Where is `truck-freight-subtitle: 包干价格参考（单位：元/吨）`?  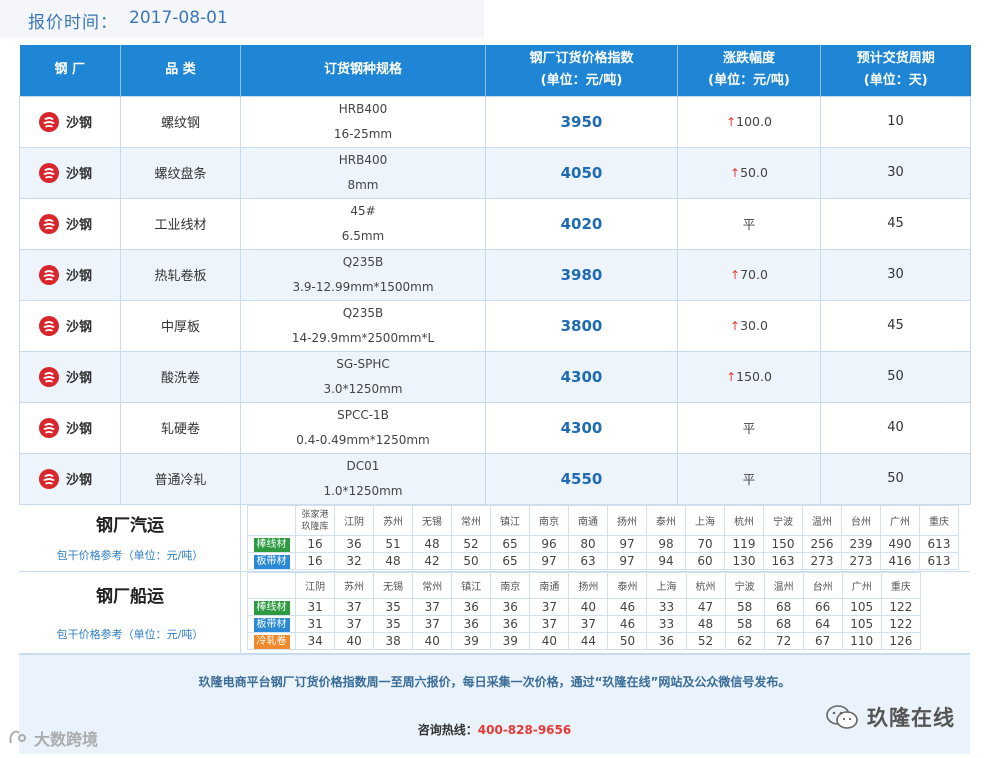
truck-freight-subtitle: 包干价格参考（单位：元/吨） is located at coordinates (130, 555).